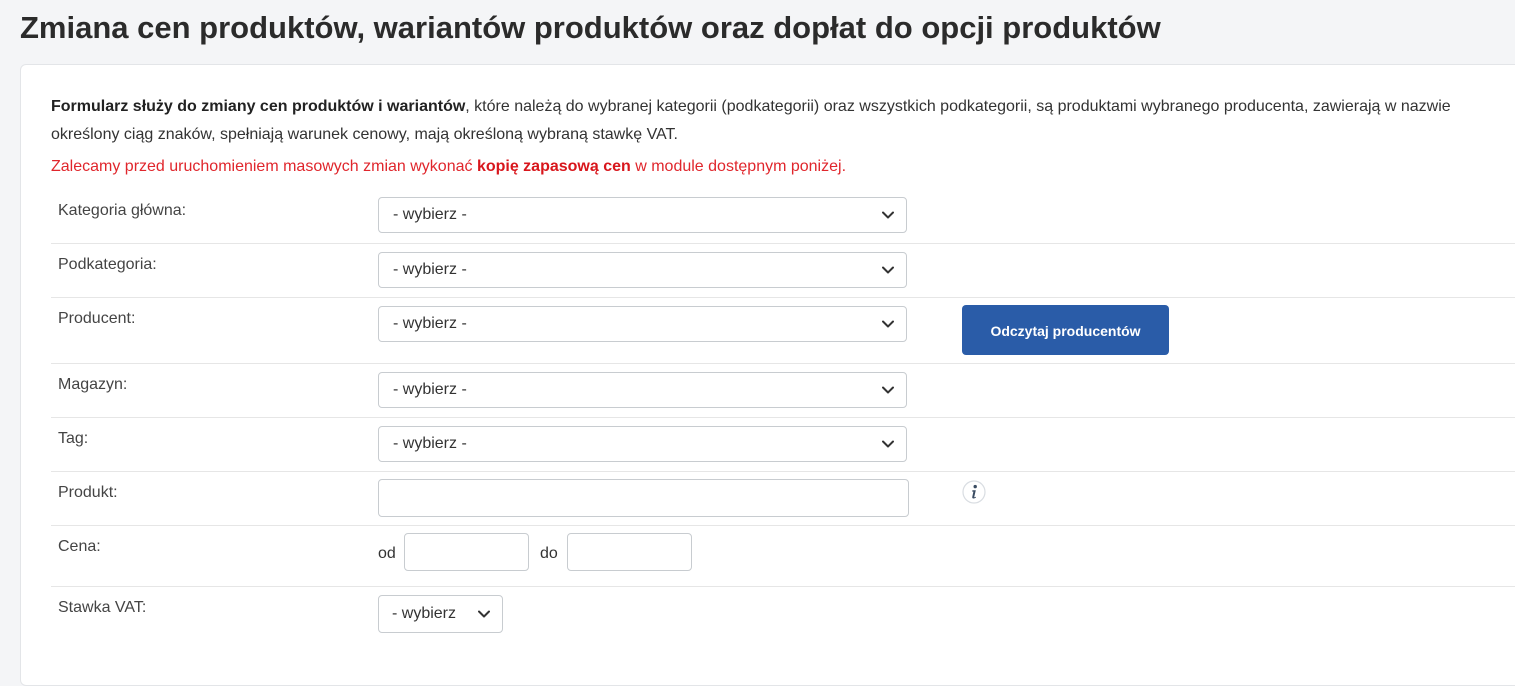 The width and height of the screenshot is (1515, 686). What do you see at coordinates (549, 553) in the screenshot?
I see `price-to-label: do` at bounding box center [549, 553].